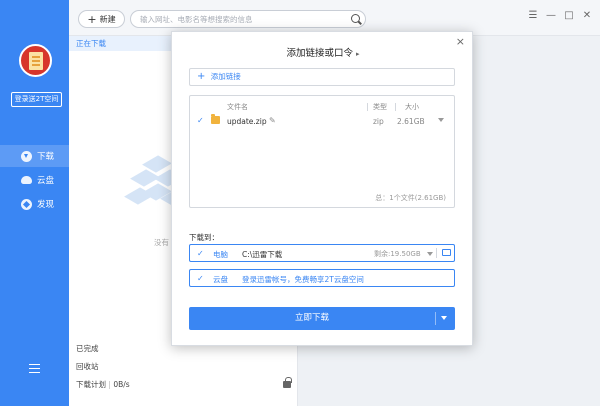 The image size is (600, 406). Describe the element at coordinates (34, 180) in the screenshot. I see `sidebar-item-cloud: 云盘` at that location.